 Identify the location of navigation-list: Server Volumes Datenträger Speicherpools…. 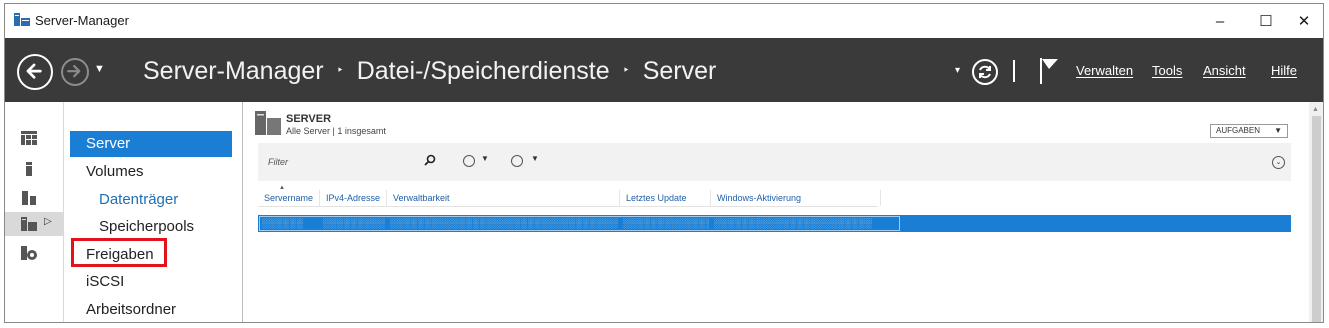
(154, 212).